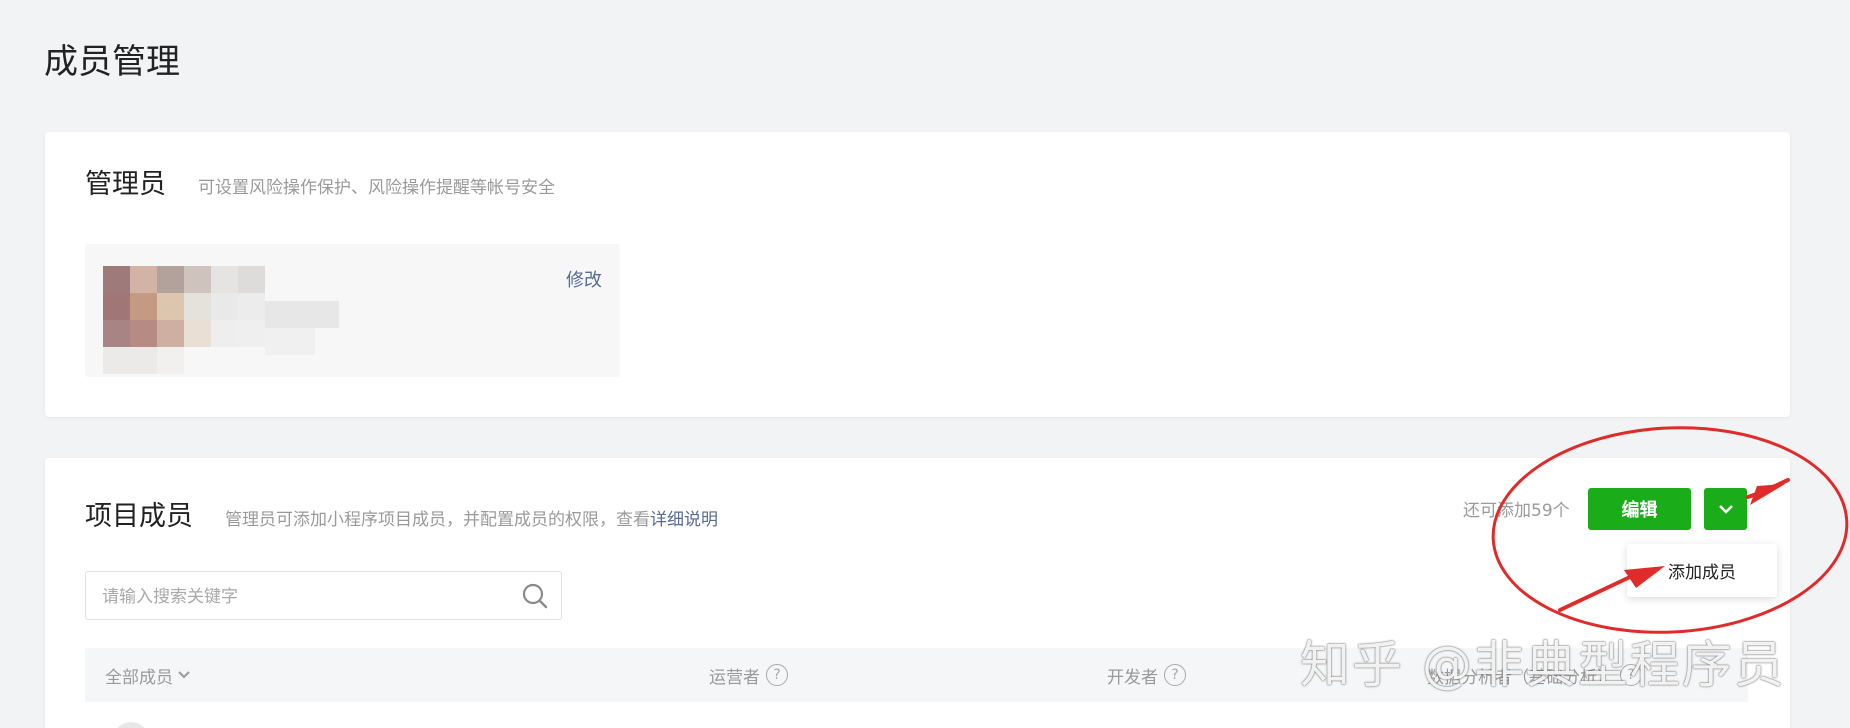 Image resolution: width=1850 pixels, height=728 pixels. I want to click on members-card-description: 管理员可添加小程序项目成员，并配置成员的权限，查看详细说明, so click(471, 517).